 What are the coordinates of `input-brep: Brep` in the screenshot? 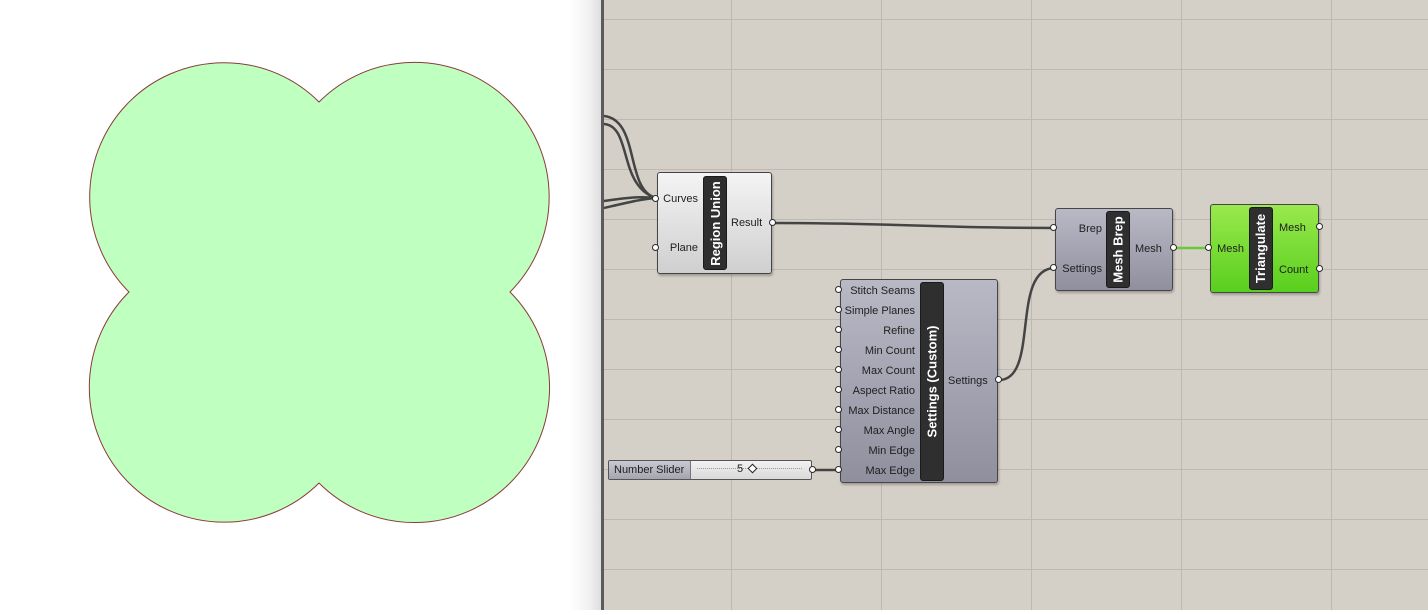 It's located at (1090, 229).